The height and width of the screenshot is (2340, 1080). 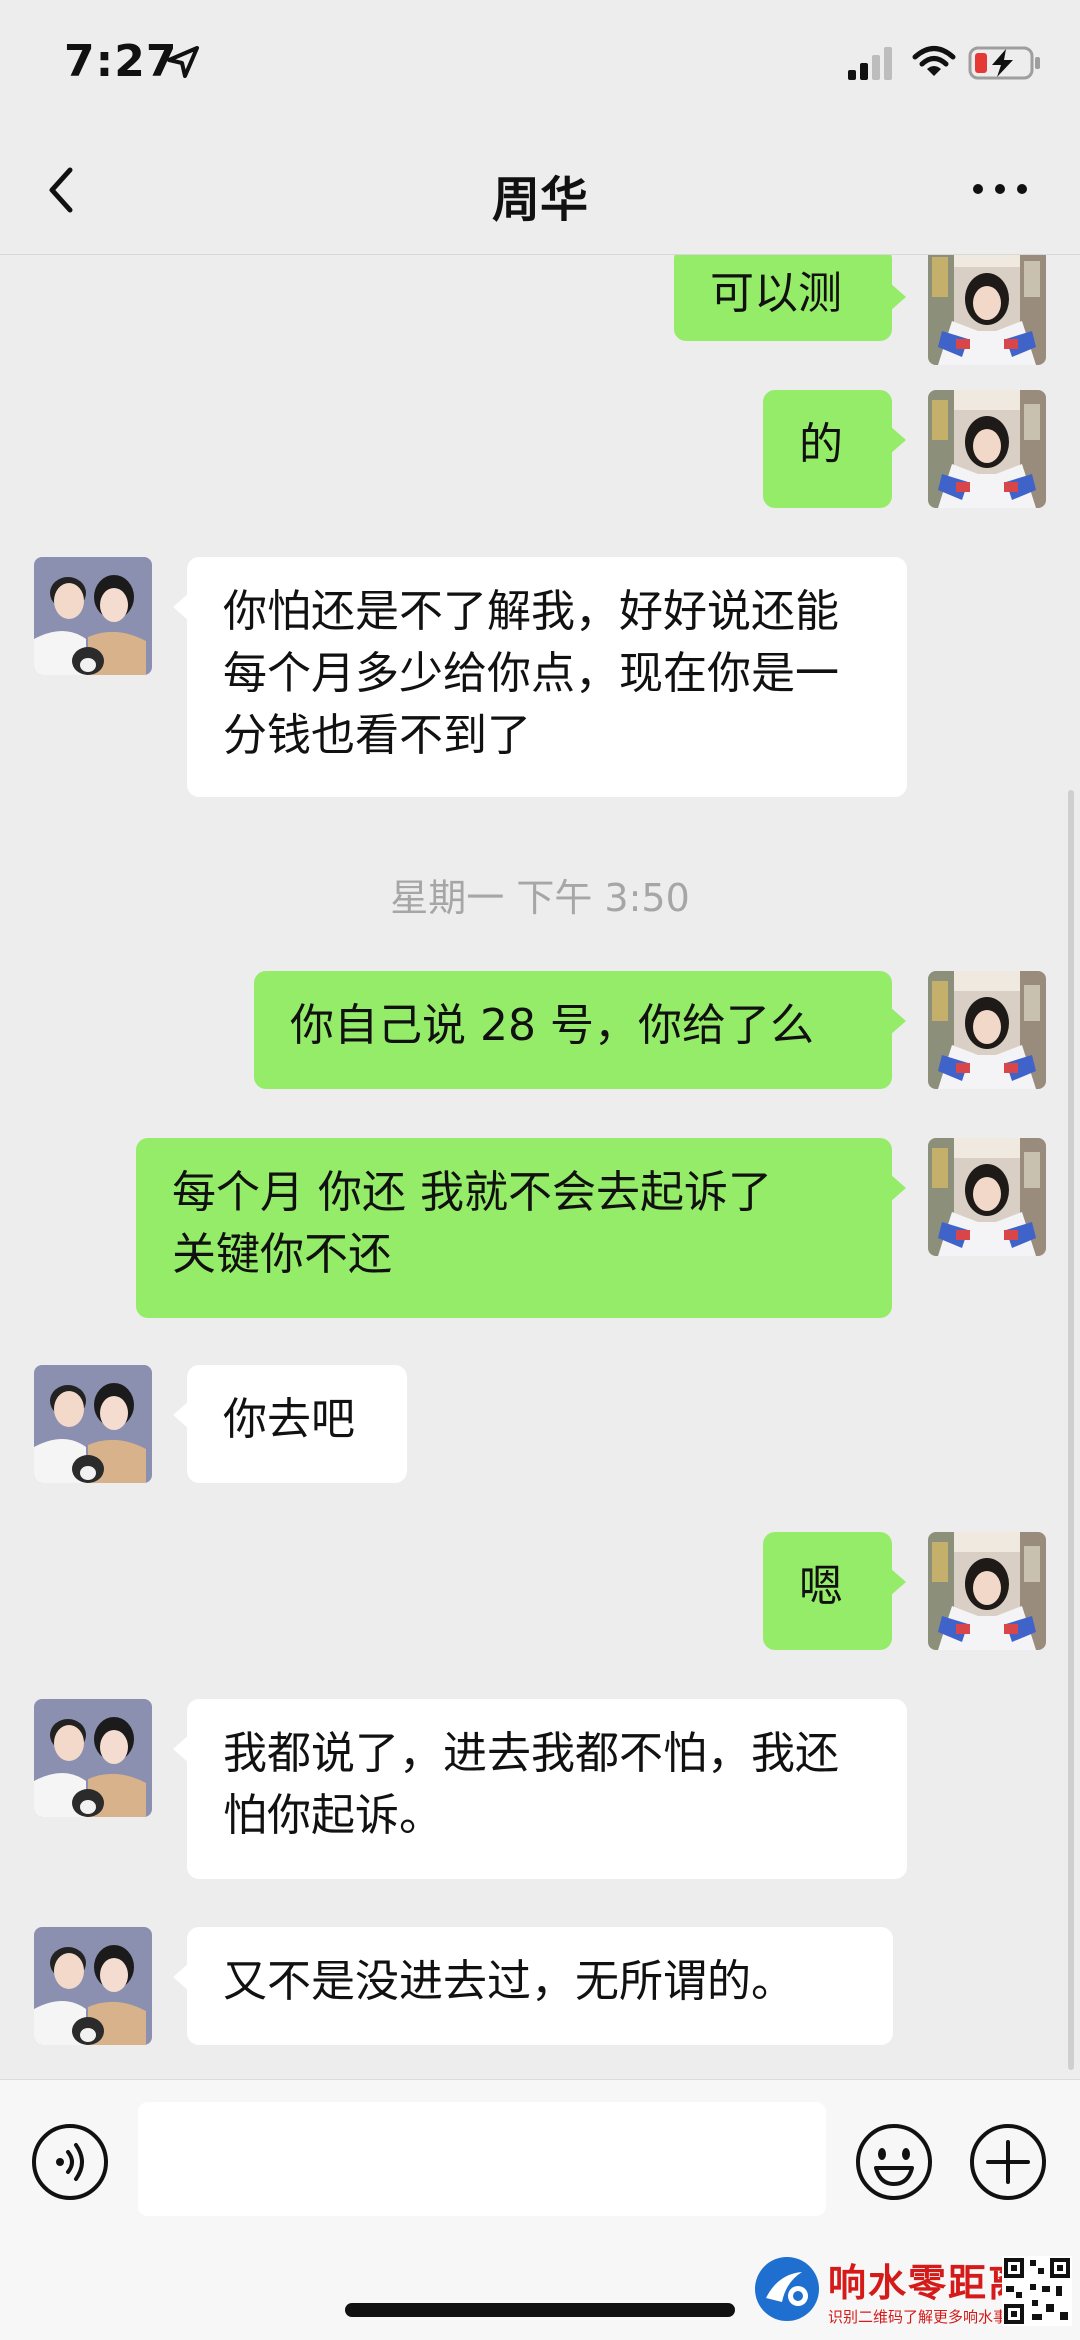 I want to click on cellular-signal-icon, so click(x=870, y=63).